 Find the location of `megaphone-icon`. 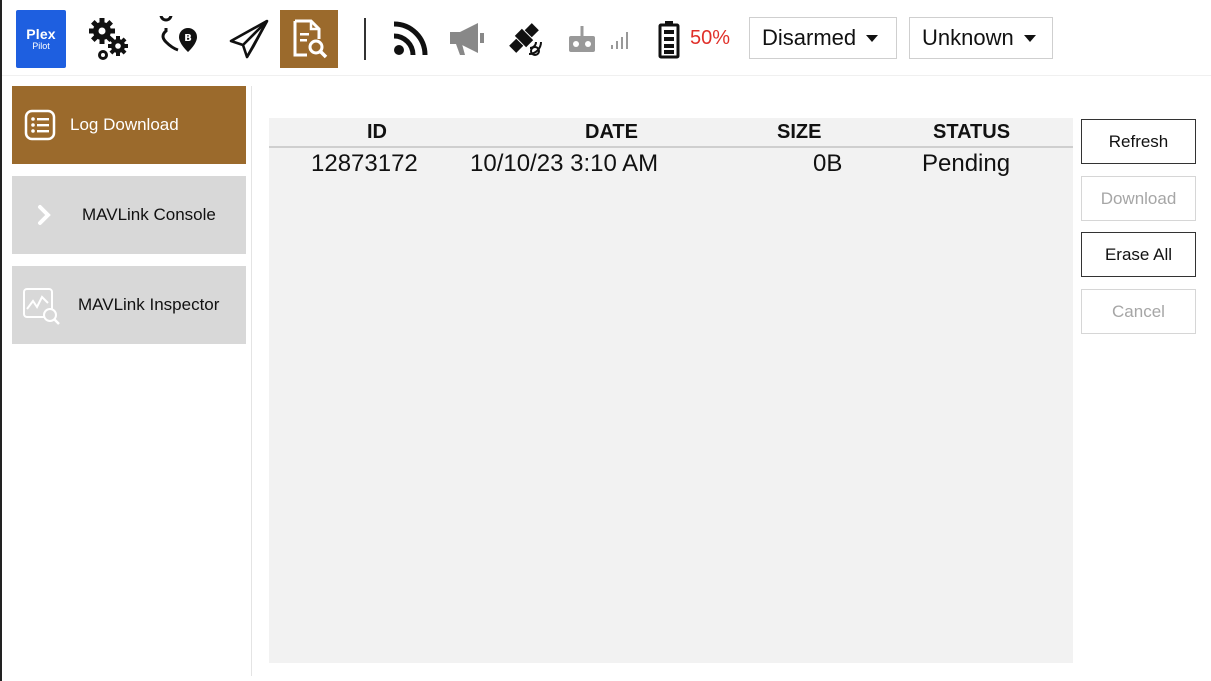

megaphone-icon is located at coordinates (467, 39).